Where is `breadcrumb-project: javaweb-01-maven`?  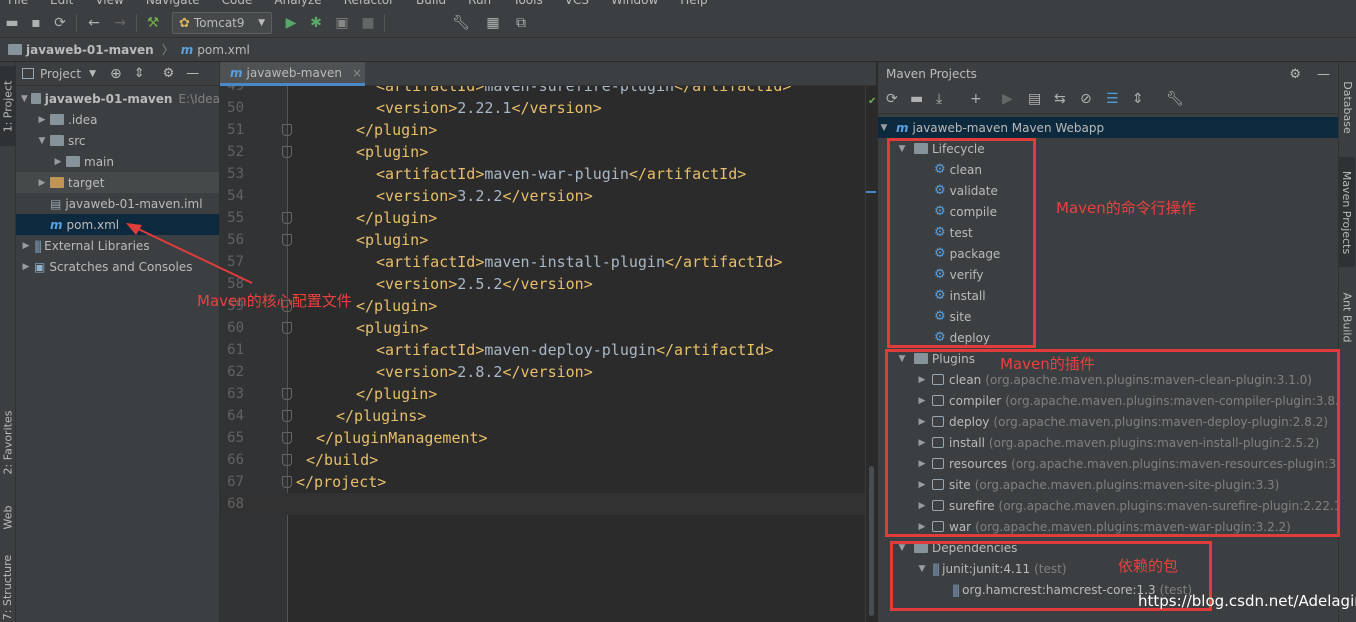 breadcrumb-project: javaweb-01-maven is located at coordinates (80, 50).